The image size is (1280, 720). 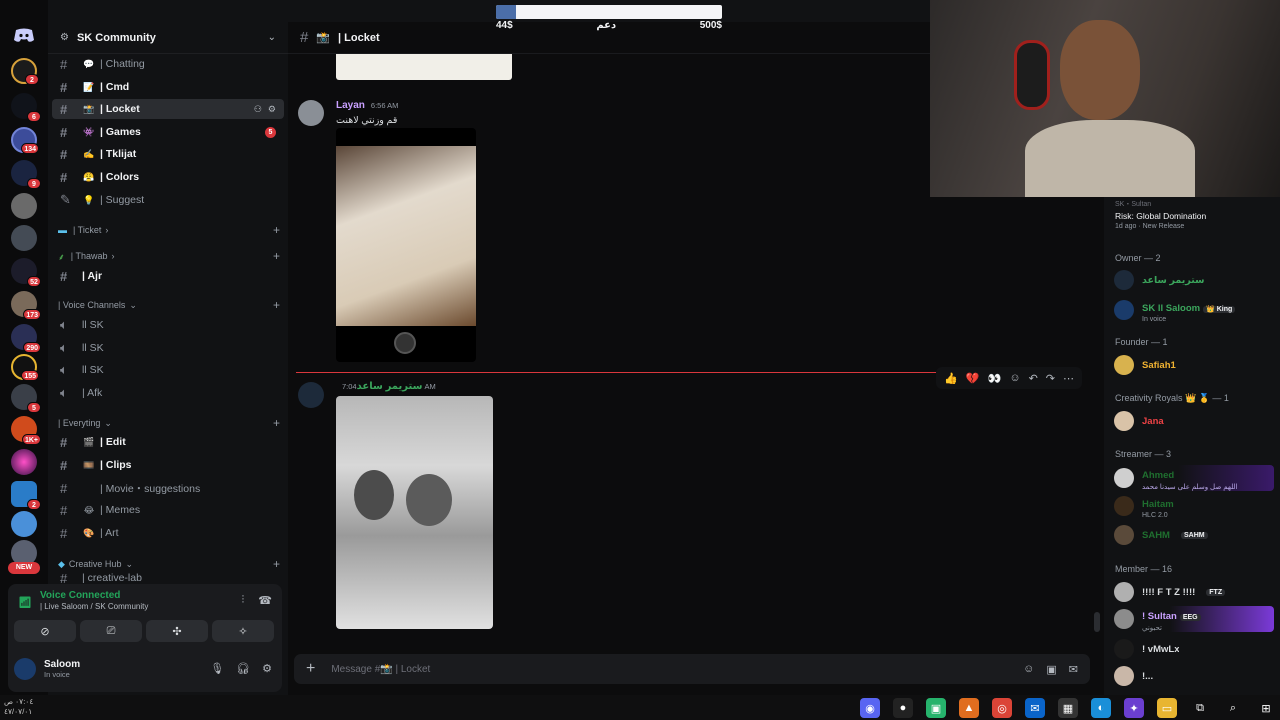 What do you see at coordinates (1194, 280) in the screenshot?
I see `member-item: ستريمر ساعد` at bounding box center [1194, 280].